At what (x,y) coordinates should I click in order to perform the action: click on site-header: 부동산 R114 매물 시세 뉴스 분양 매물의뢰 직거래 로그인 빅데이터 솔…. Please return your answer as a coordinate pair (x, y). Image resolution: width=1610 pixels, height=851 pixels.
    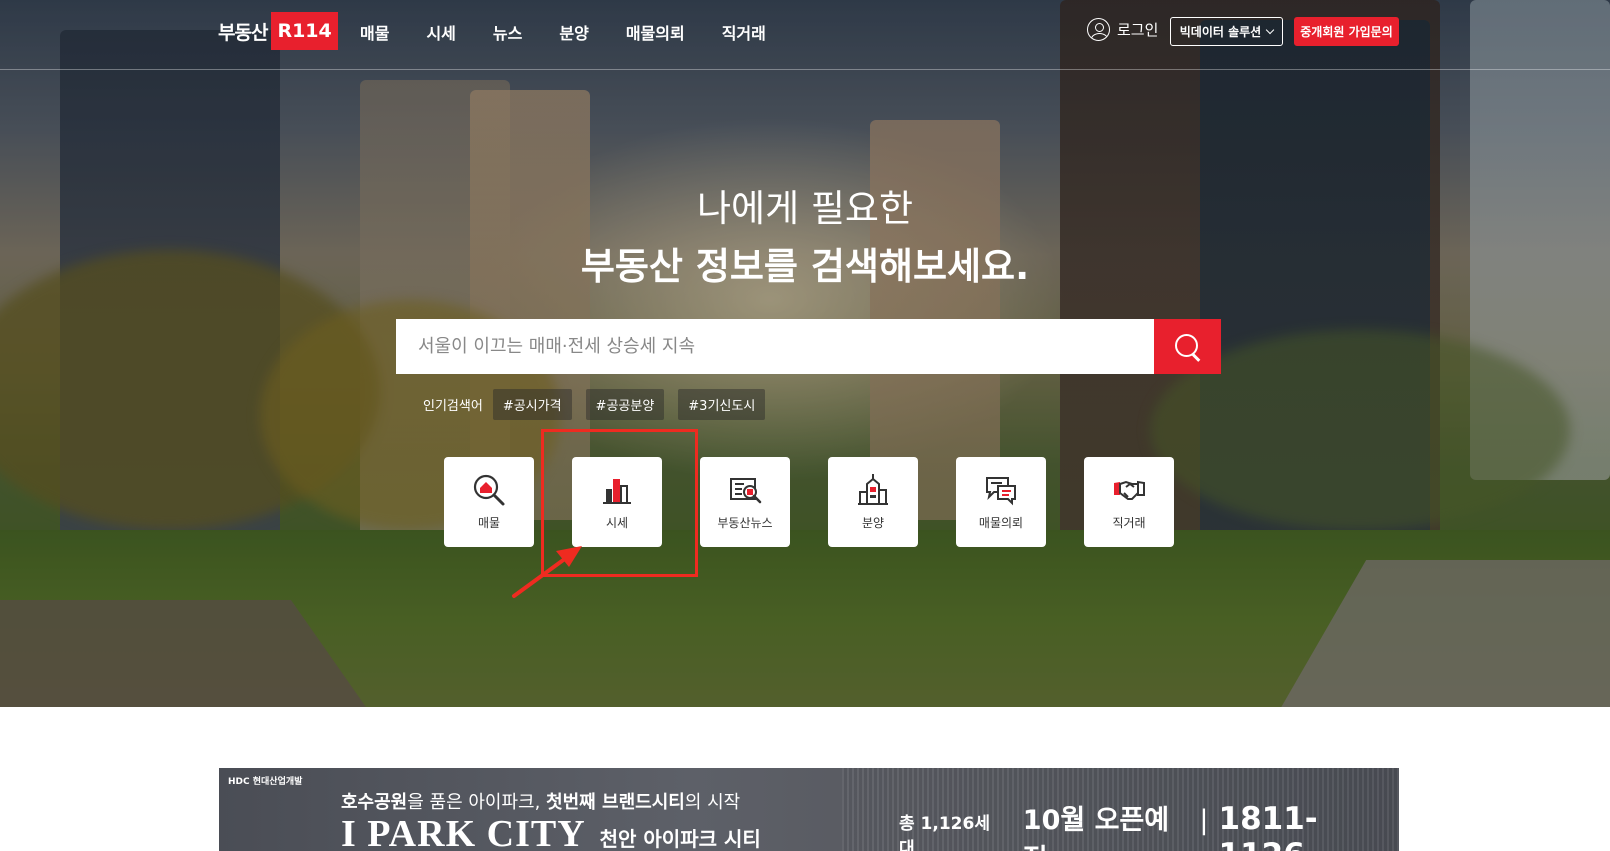
    Looking at the image, I should click on (805, 35).